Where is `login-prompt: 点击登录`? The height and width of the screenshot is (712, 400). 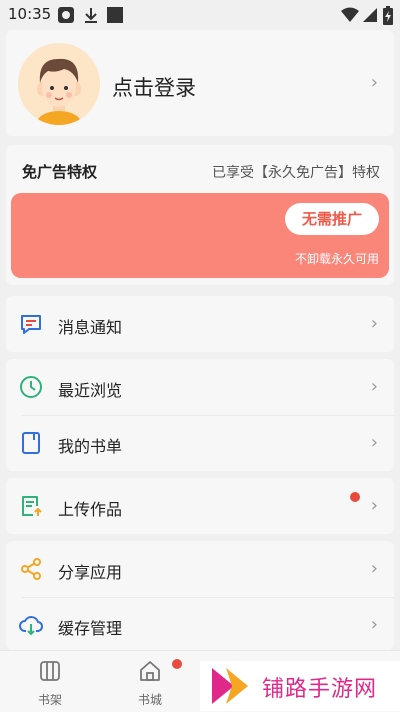 login-prompt: 点击登录 is located at coordinates (154, 87).